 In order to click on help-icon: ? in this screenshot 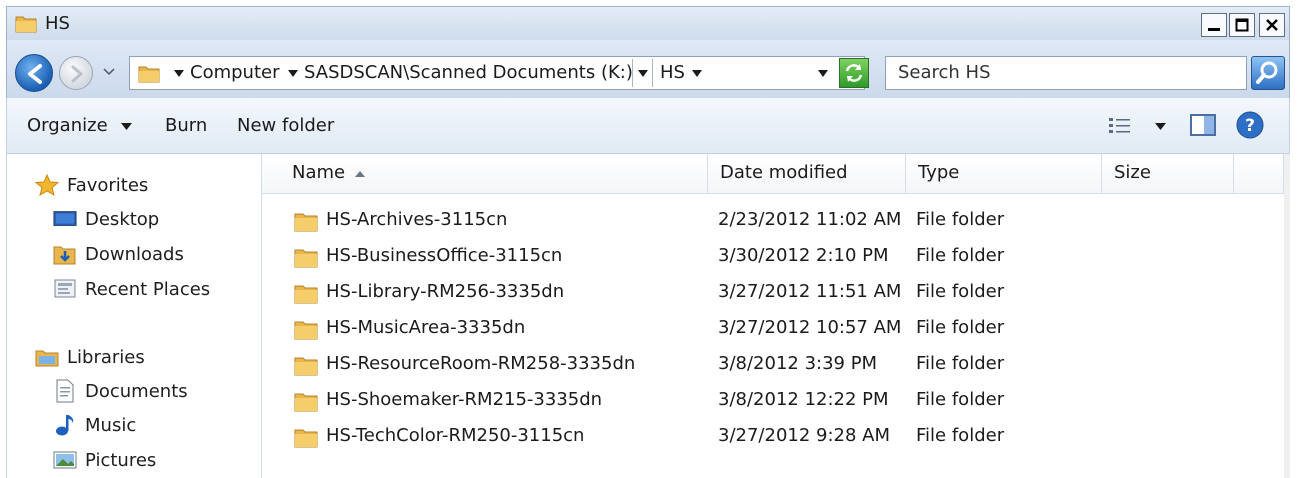, I will do `click(1250, 125)`.